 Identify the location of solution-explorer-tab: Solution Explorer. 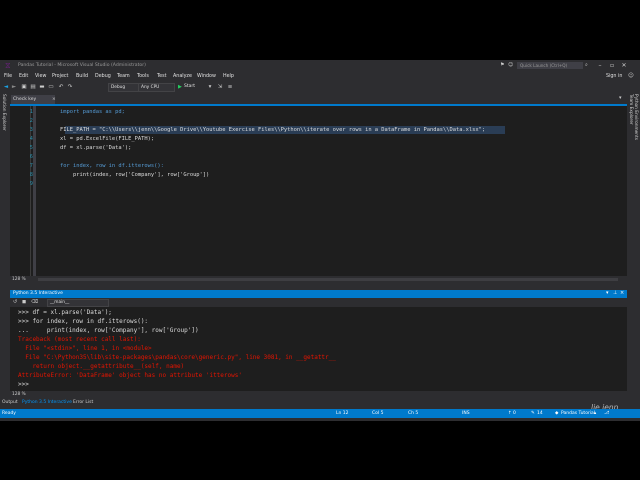
(3, 112).